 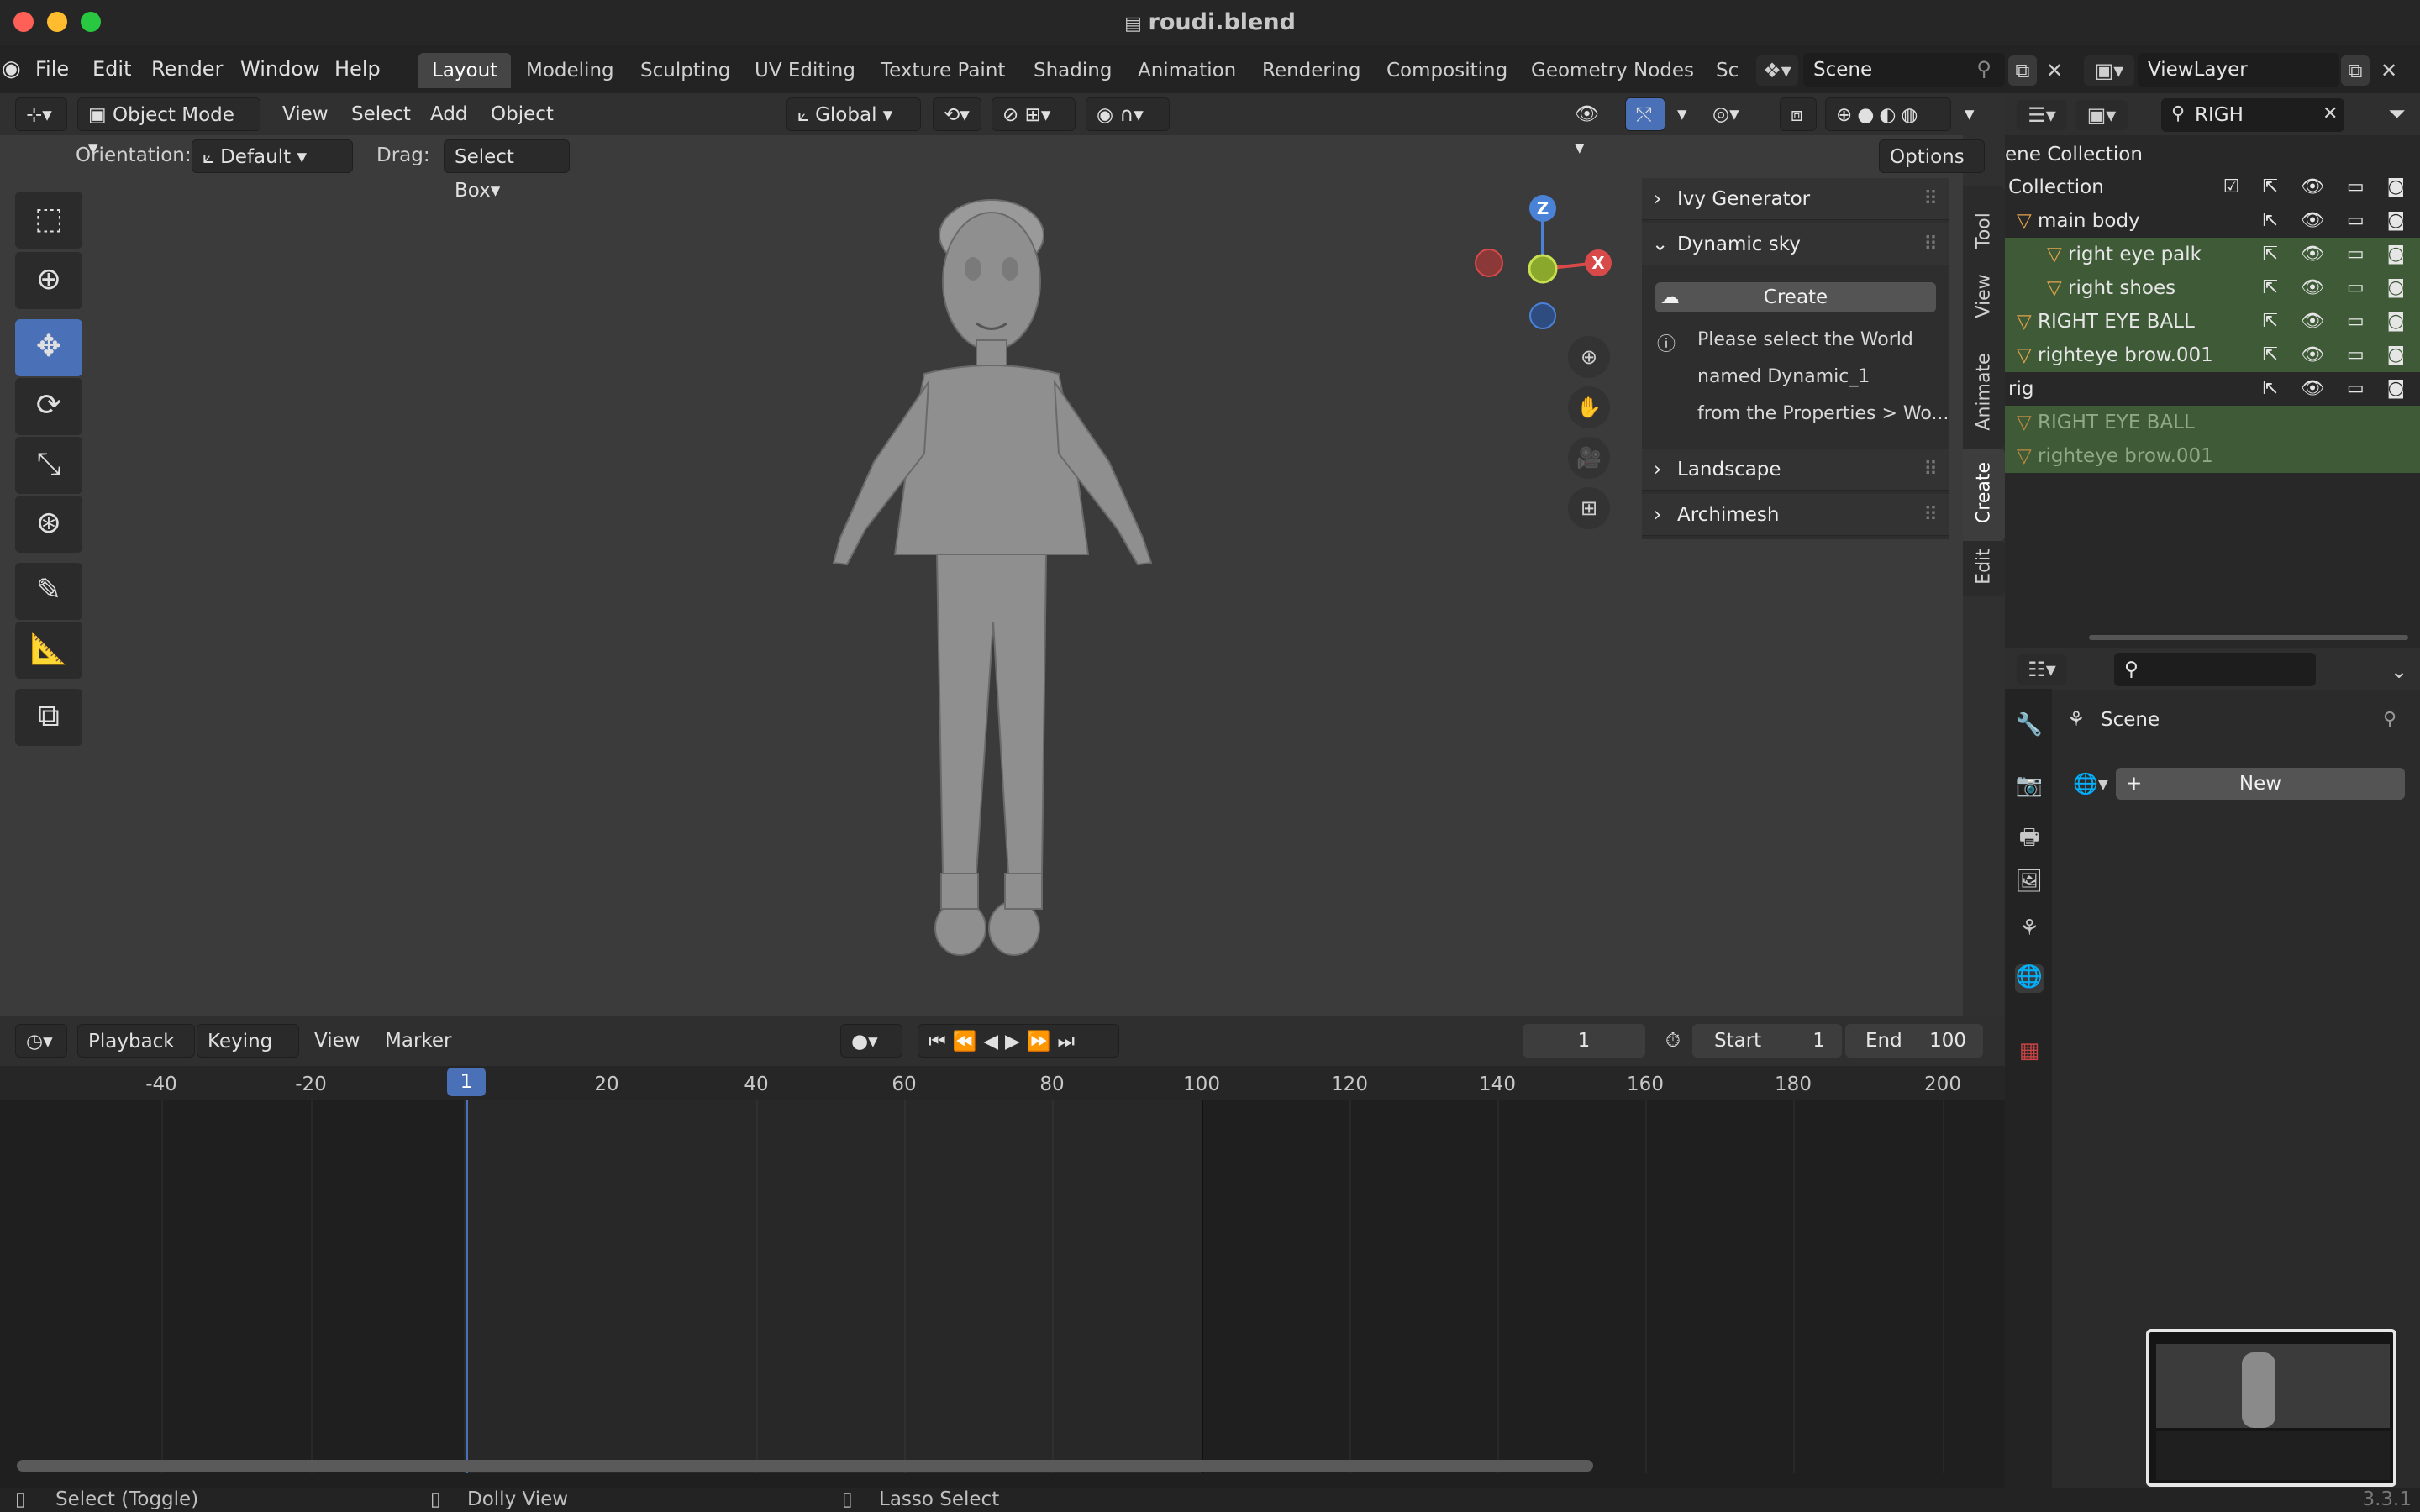 What do you see at coordinates (2389, 70) in the screenshot?
I see `delete-view-layer-icon: ✕` at bounding box center [2389, 70].